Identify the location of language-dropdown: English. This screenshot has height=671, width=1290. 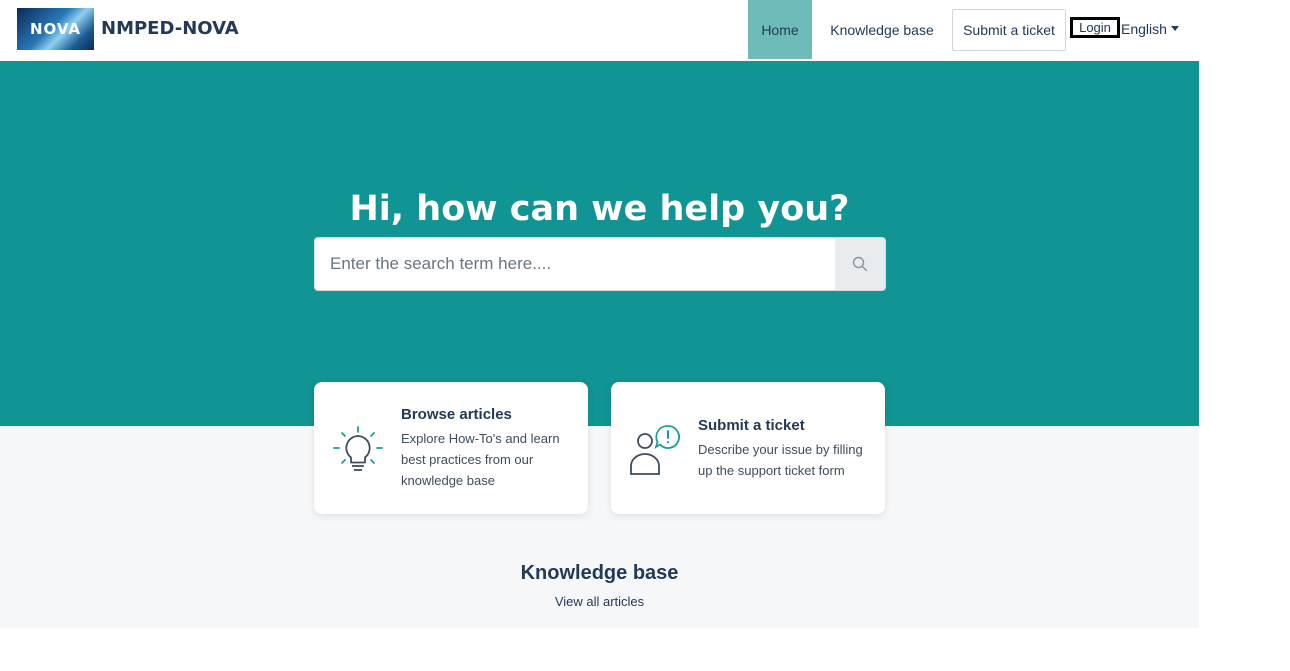
(1150, 29).